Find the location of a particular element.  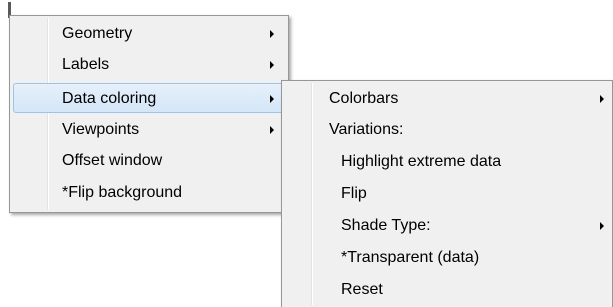

menu-item-label: *Flip background is located at coordinates (122, 192).